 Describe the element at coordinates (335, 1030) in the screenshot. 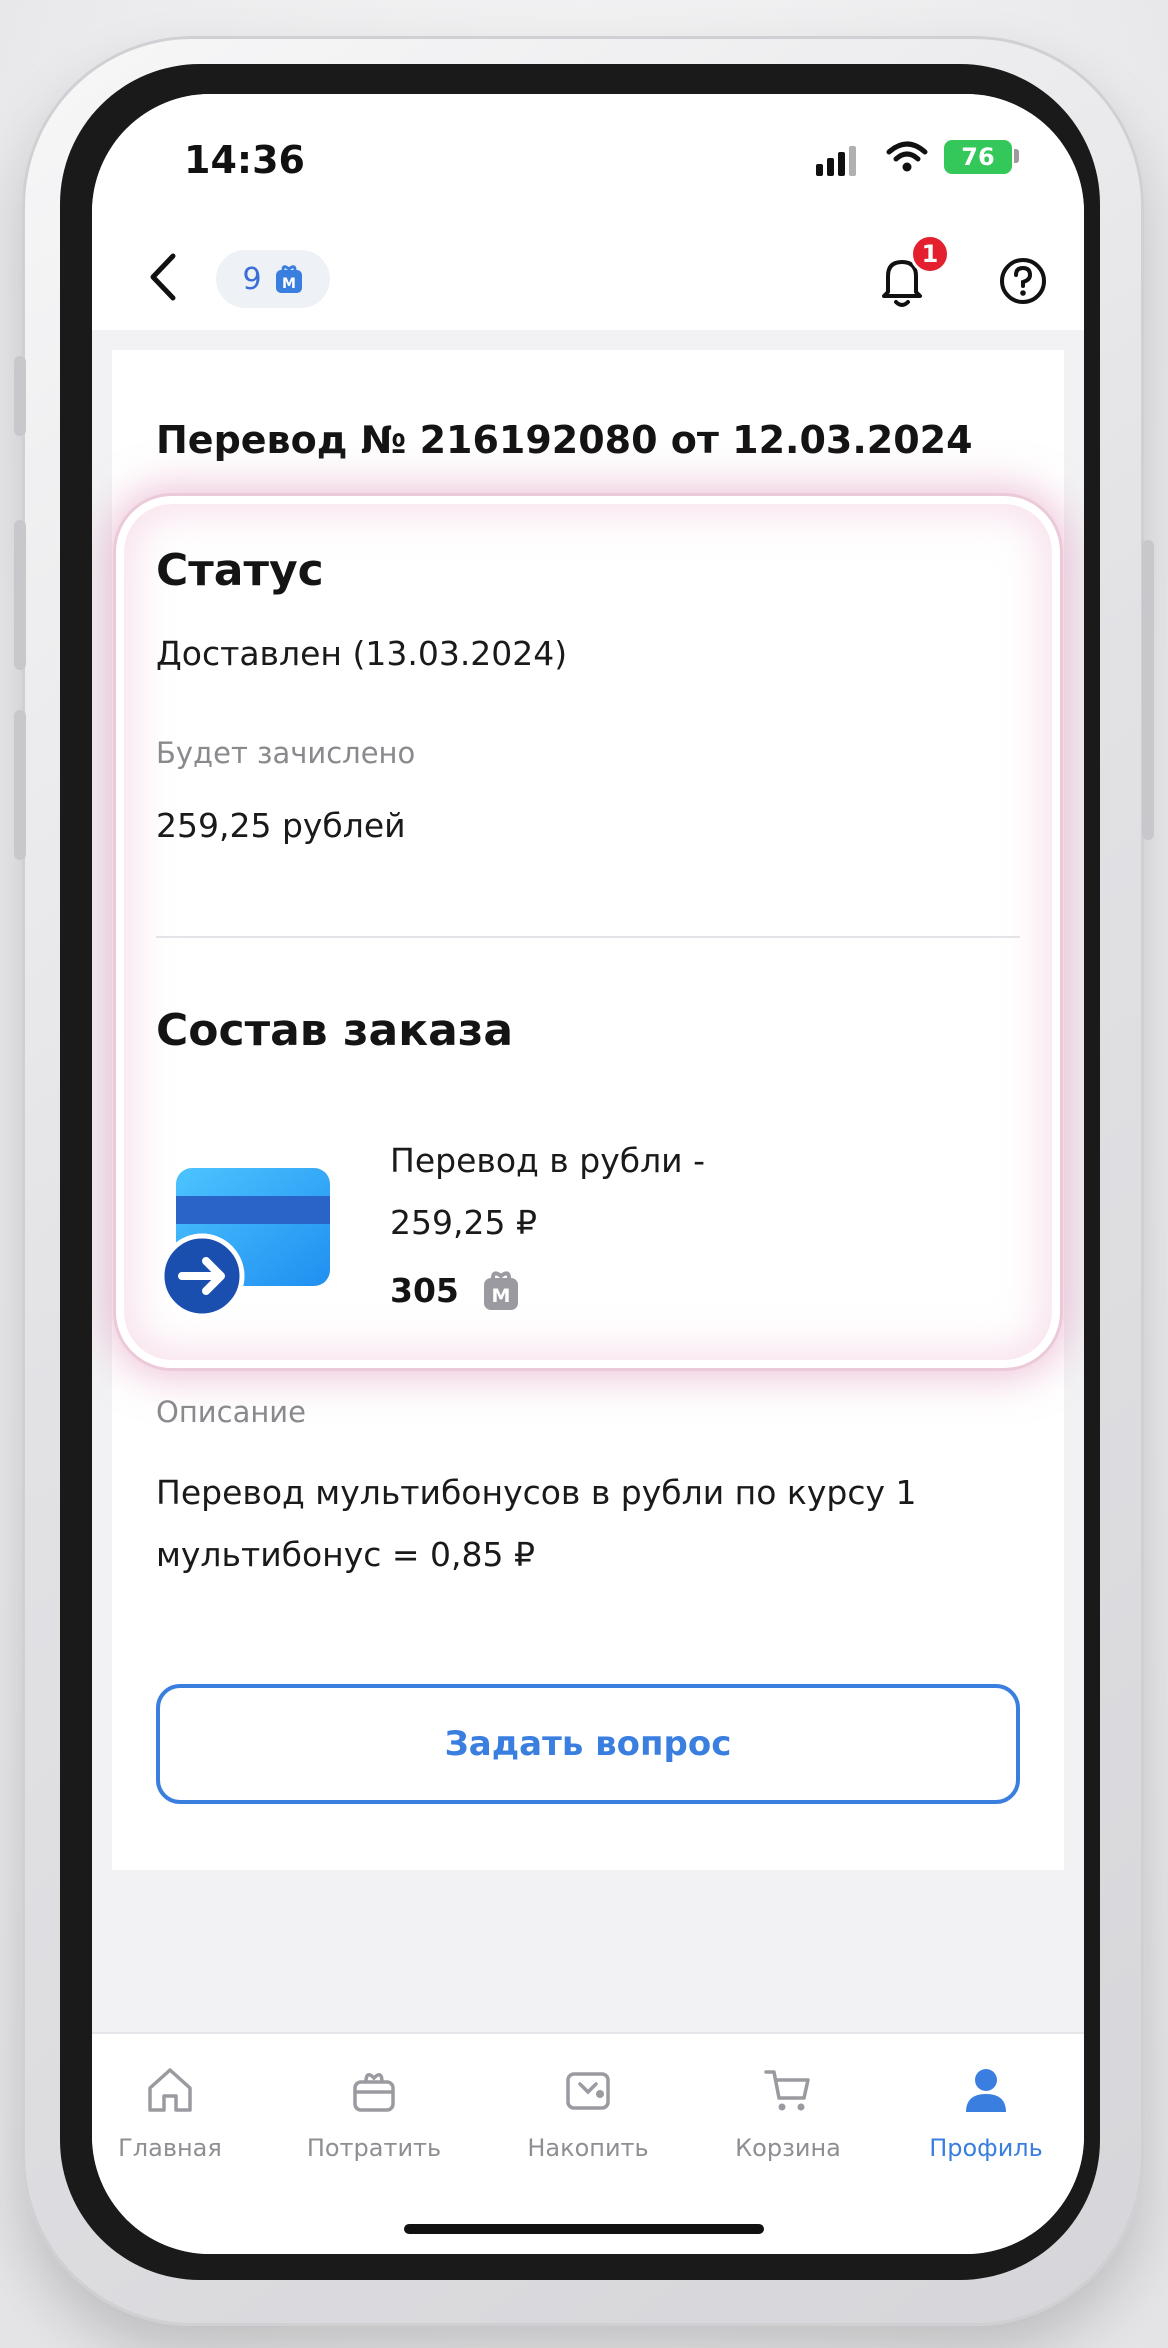

I see `order-heading: Состав заказа` at that location.